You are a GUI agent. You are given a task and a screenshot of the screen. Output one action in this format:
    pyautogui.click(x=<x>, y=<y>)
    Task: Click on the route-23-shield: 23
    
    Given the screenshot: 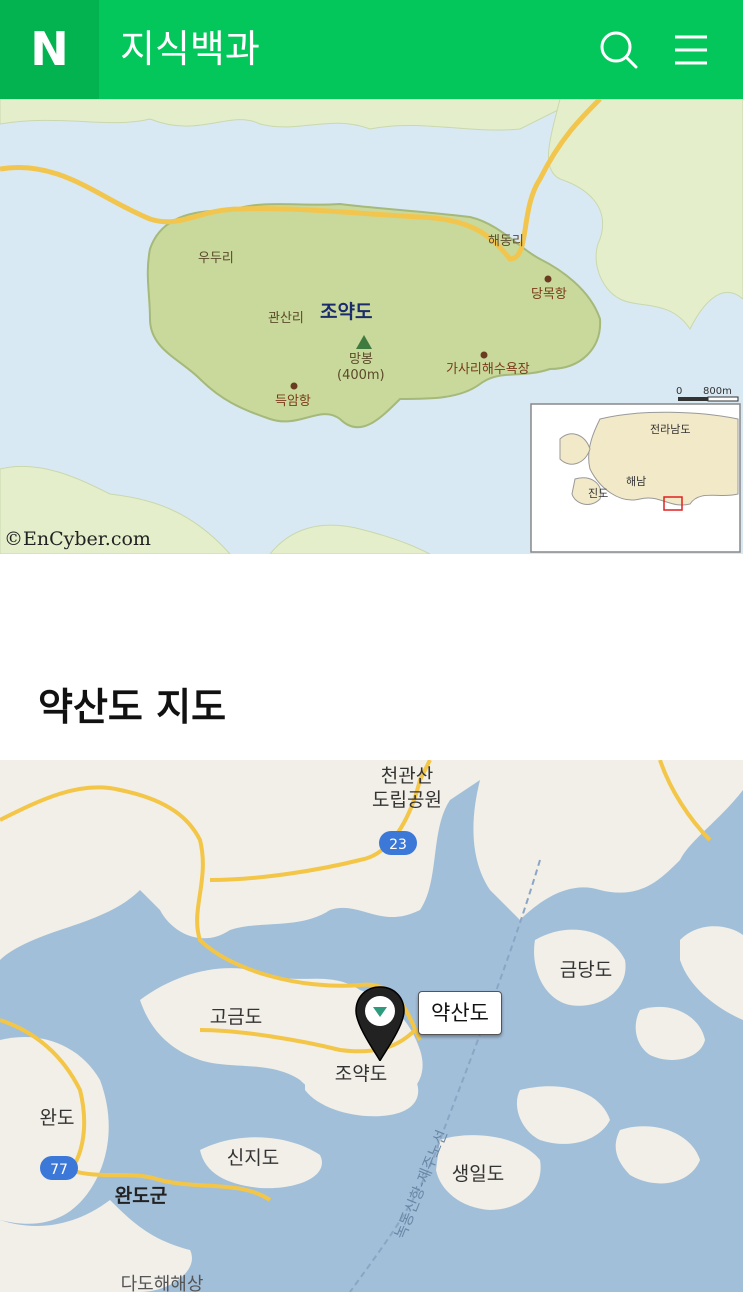 What is the action you would take?
    pyautogui.click(x=398, y=845)
    